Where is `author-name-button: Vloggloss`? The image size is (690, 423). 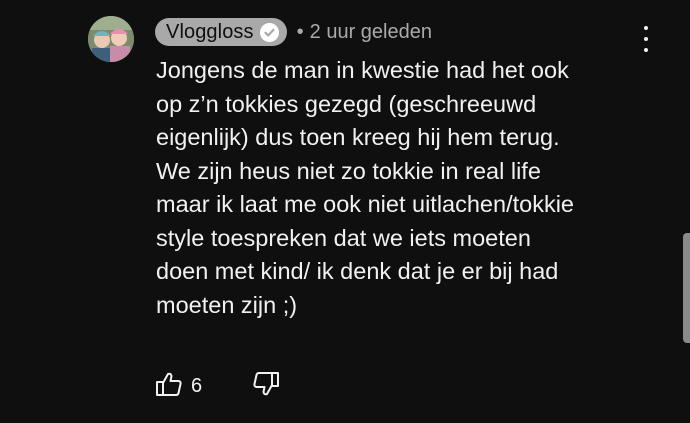
author-name-button: Vloggloss is located at coordinates (221, 32).